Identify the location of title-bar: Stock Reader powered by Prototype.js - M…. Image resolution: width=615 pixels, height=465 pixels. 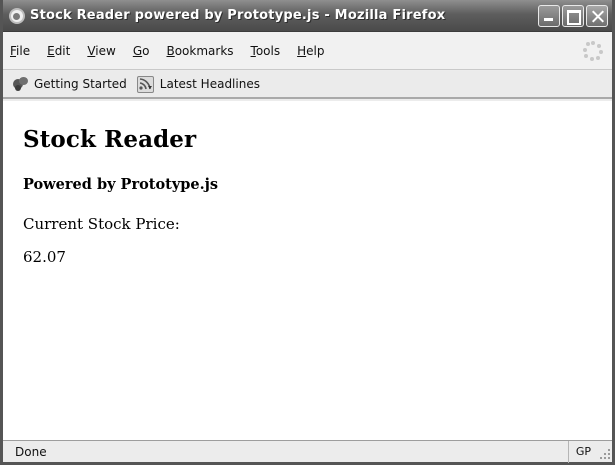
(307, 16).